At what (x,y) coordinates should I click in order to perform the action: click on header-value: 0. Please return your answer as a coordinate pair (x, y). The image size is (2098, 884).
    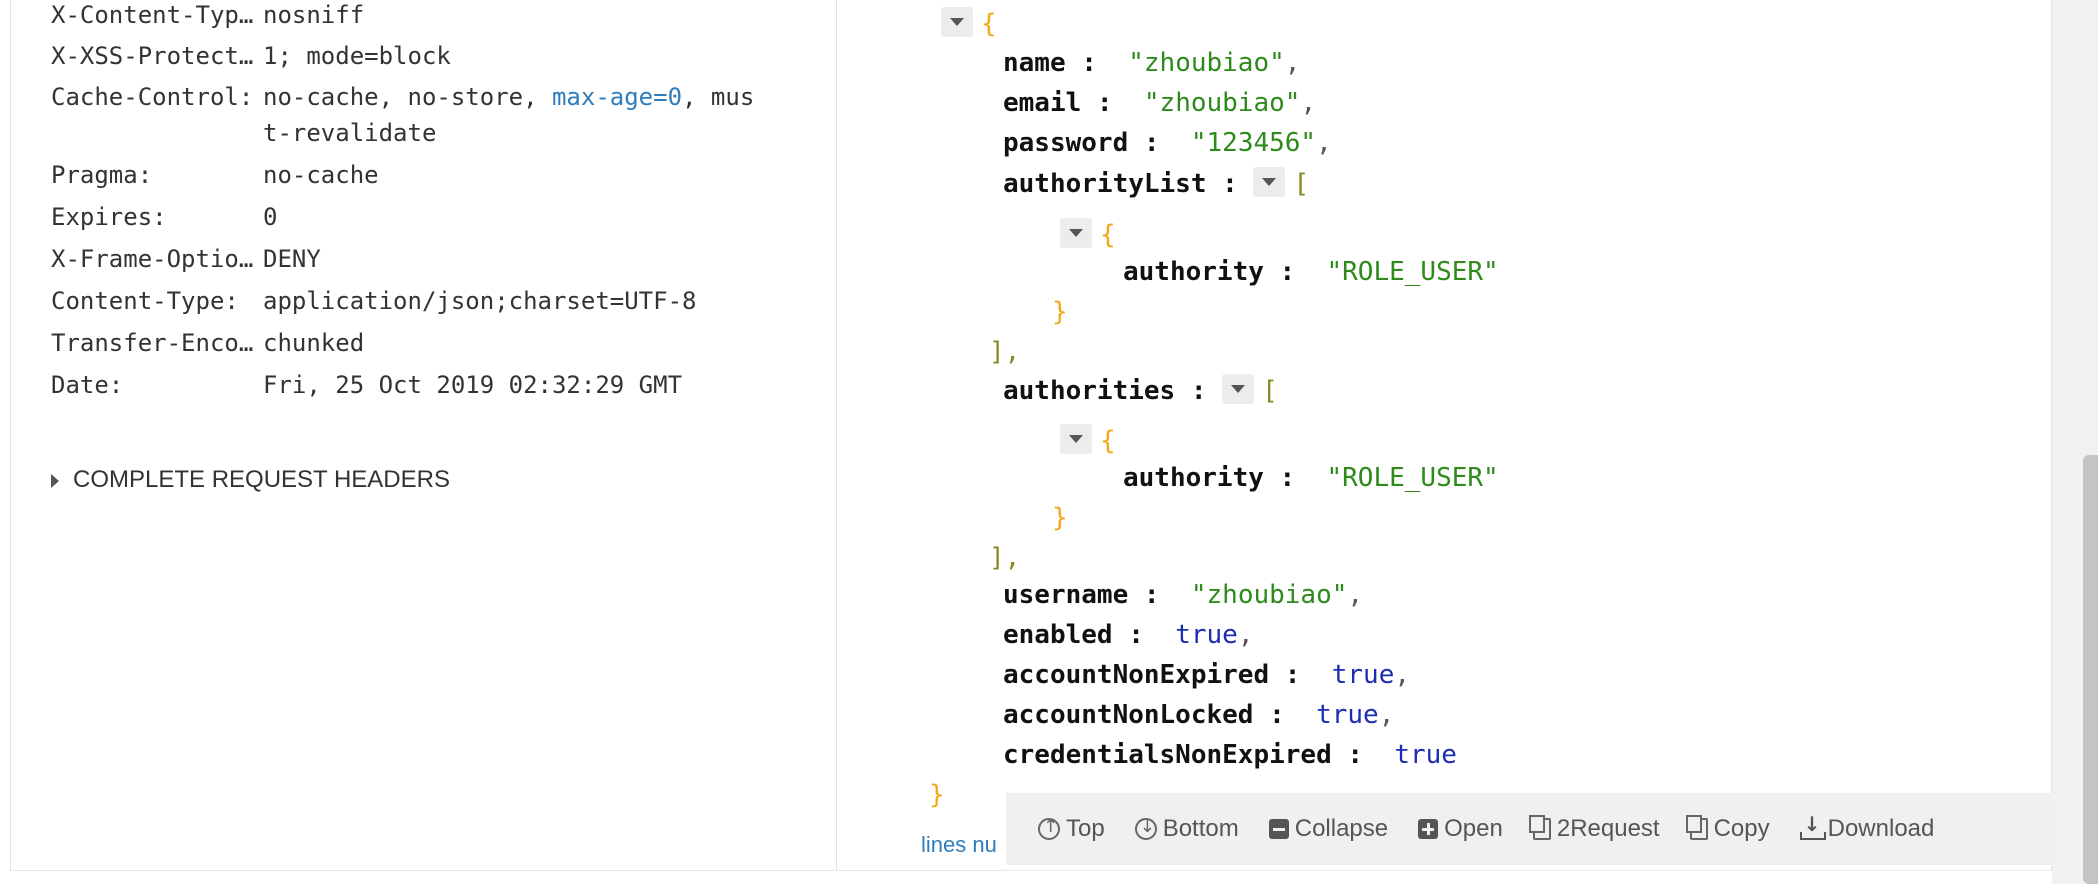
    Looking at the image, I should click on (270, 217).